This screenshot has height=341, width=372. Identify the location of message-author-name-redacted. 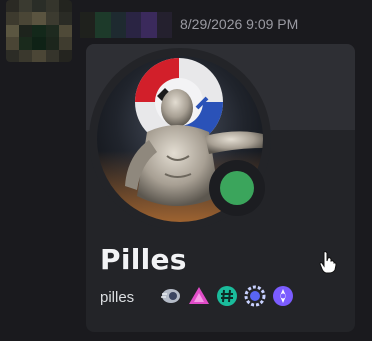
(126, 25).